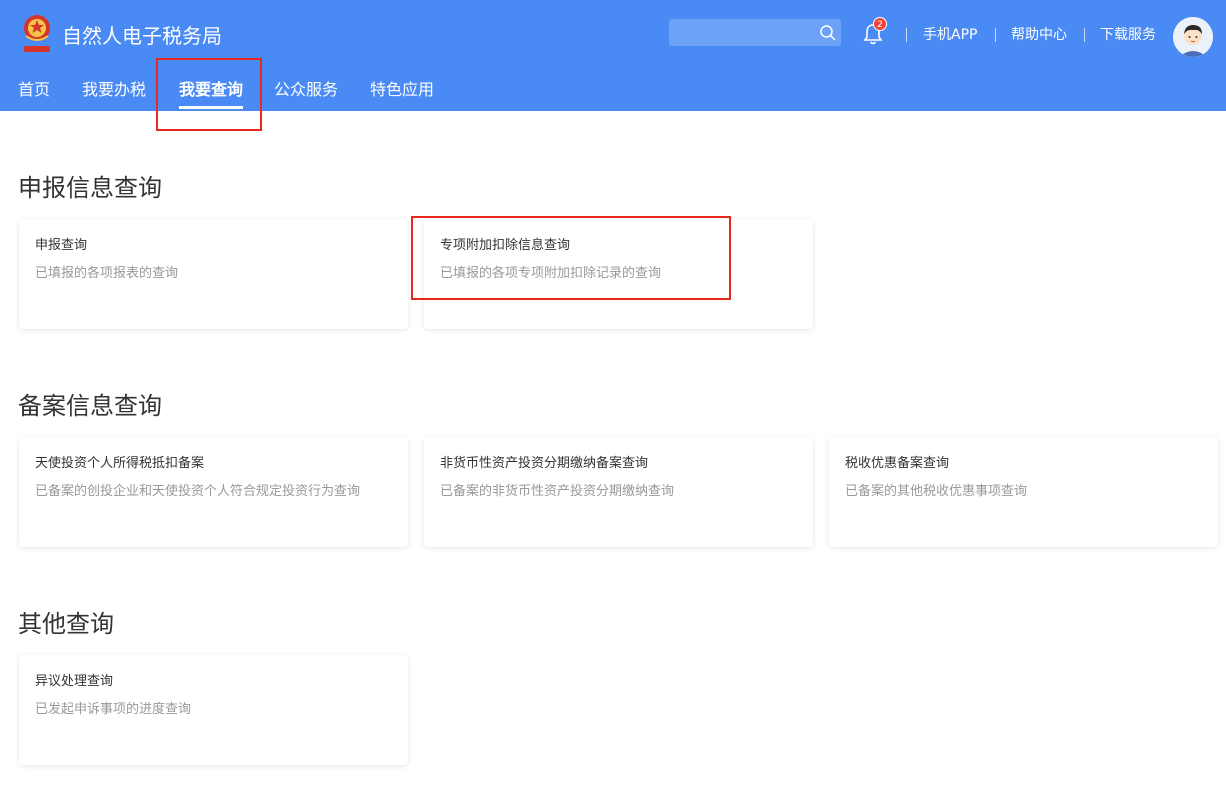 The height and width of the screenshot is (809, 1226). Describe the element at coordinates (936, 491) in the screenshot. I see `card-desc: 已备案的其他税收优惠事项查询` at that location.